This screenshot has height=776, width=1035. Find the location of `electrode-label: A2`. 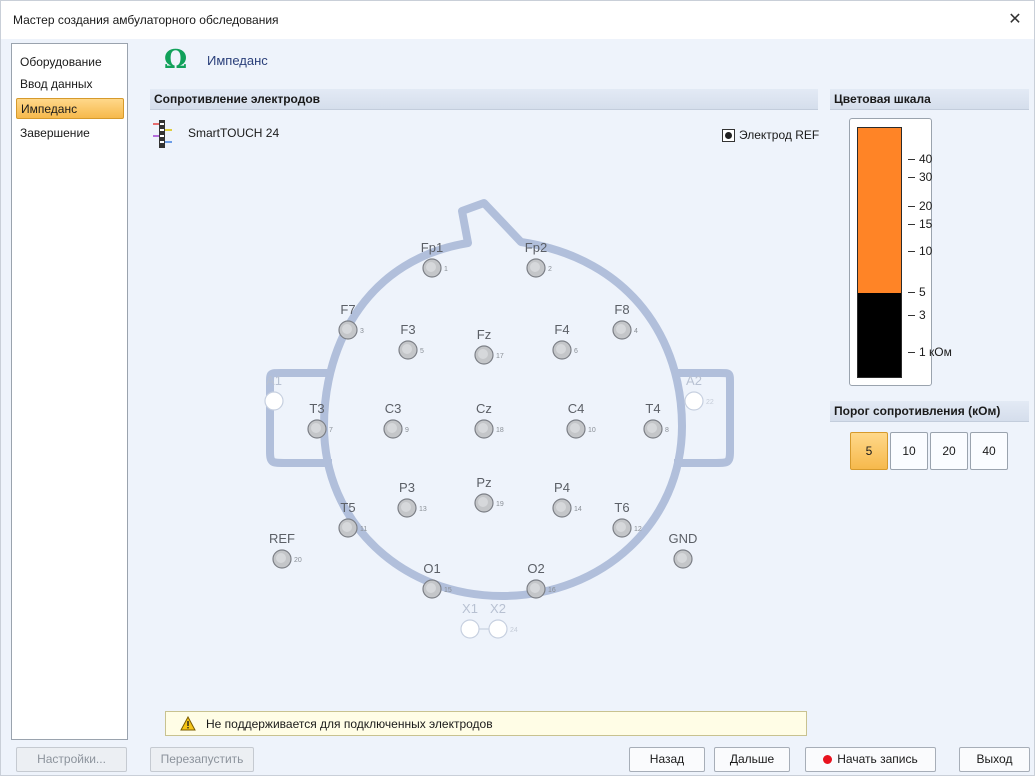

electrode-label: A2 is located at coordinates (694, 380).